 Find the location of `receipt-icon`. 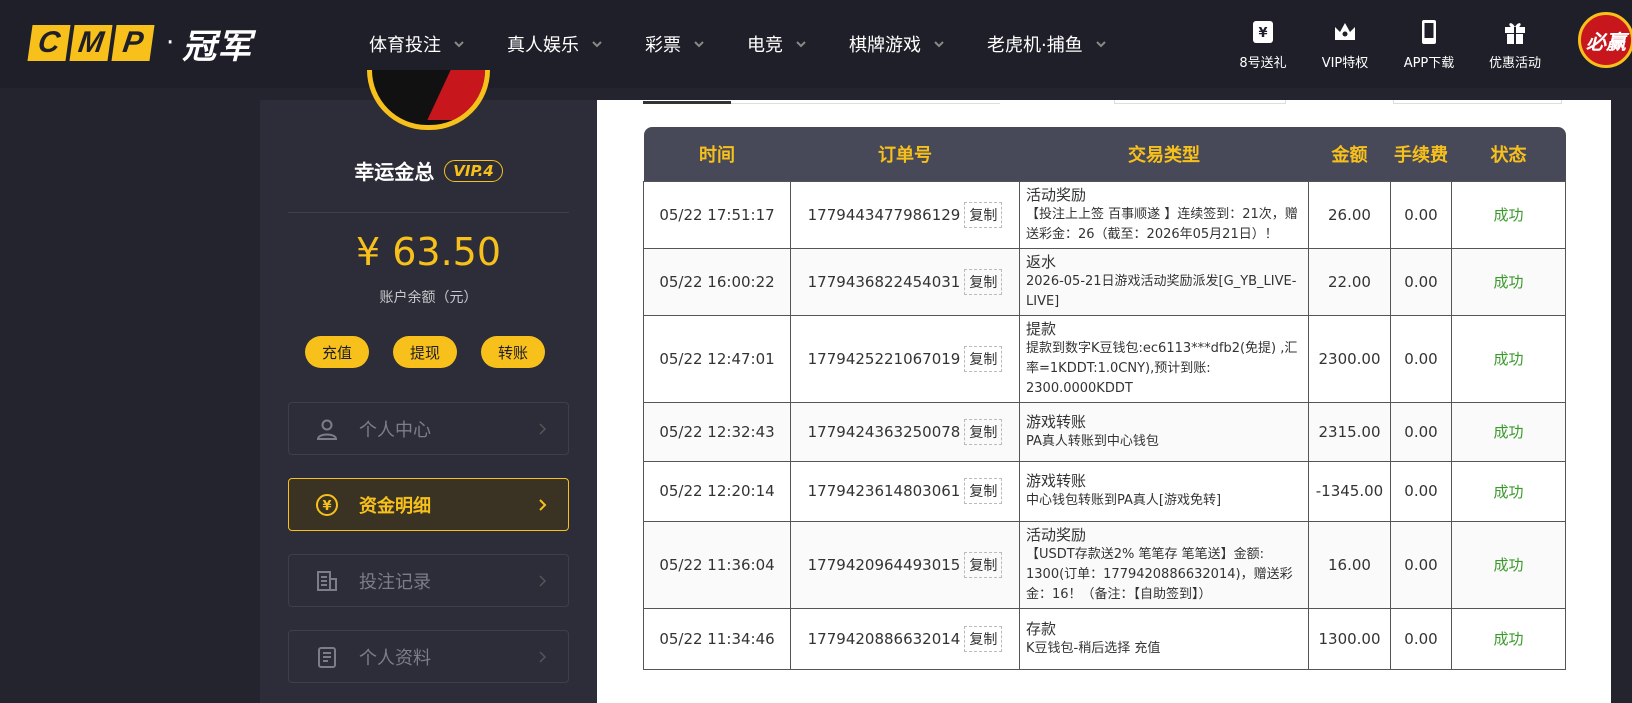

receipt-icon is located at coordinates (327, 580).